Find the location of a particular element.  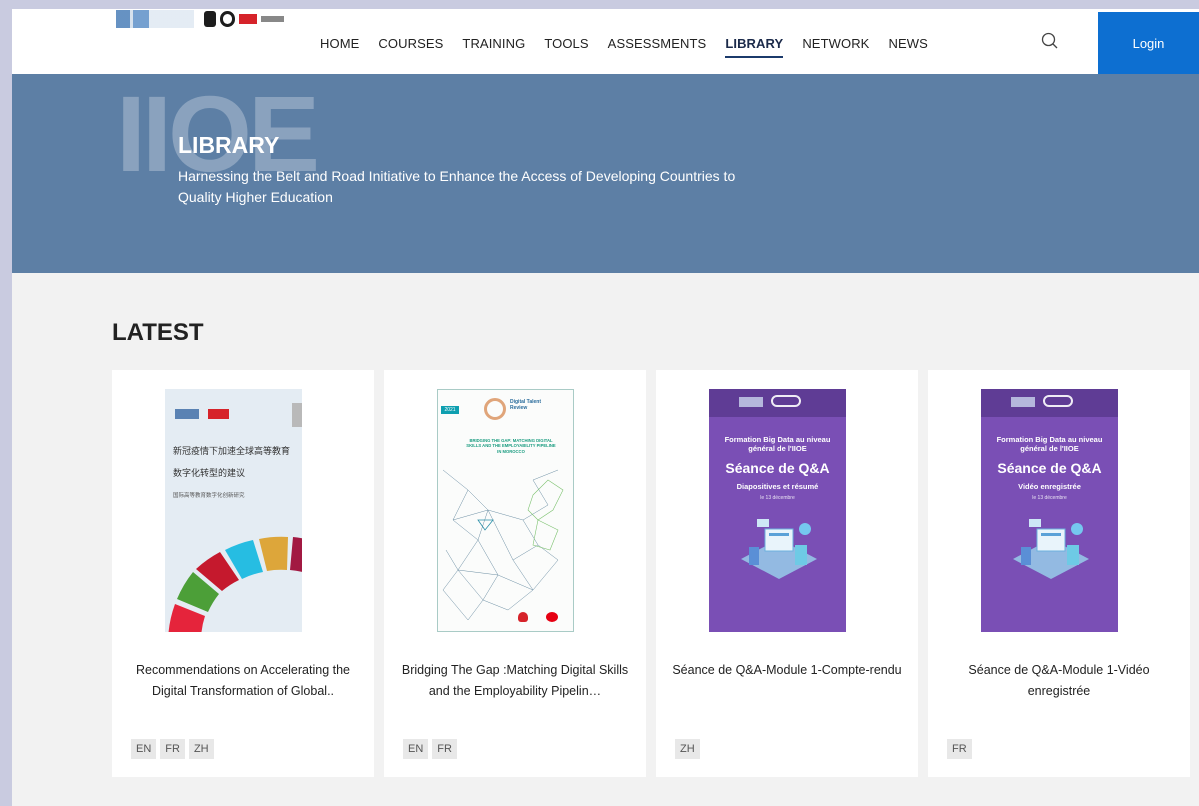

library-card: 新冠疫情下加速全球高等教育 数字化转型的建议 国际高等教育数字化创新研究 Rec is located at coordinates (243, 573).